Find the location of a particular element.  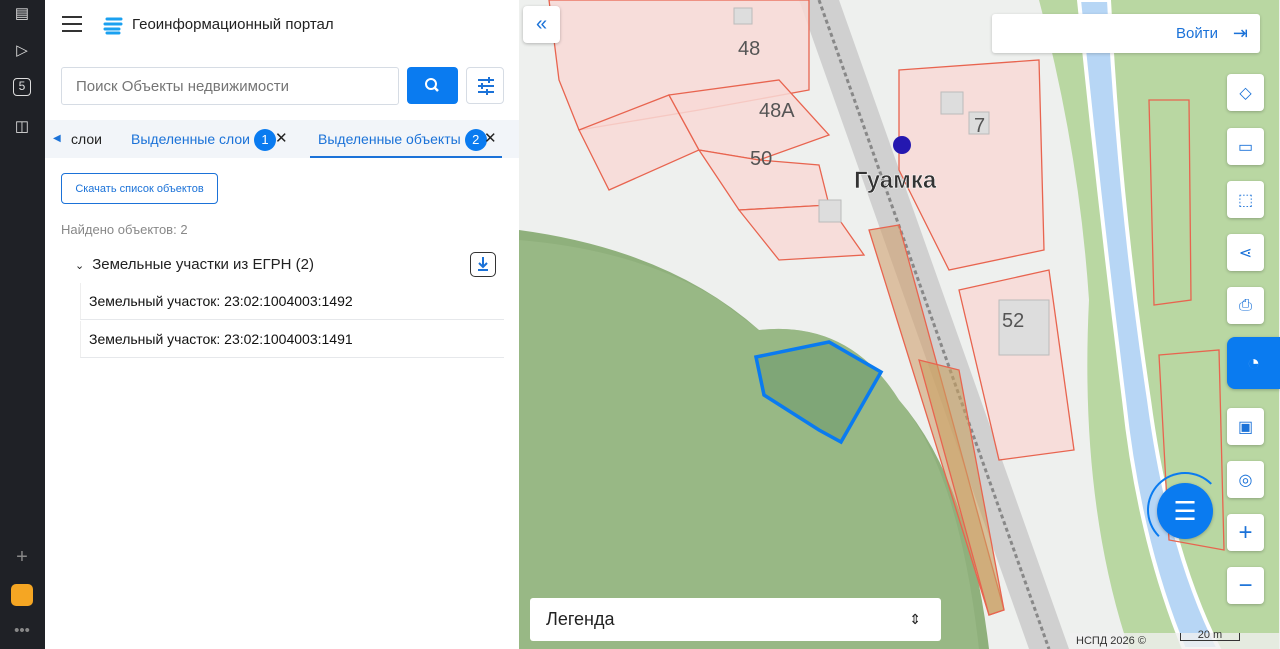

ruler-icon: ▭ is located at coordinates (1245, 147).